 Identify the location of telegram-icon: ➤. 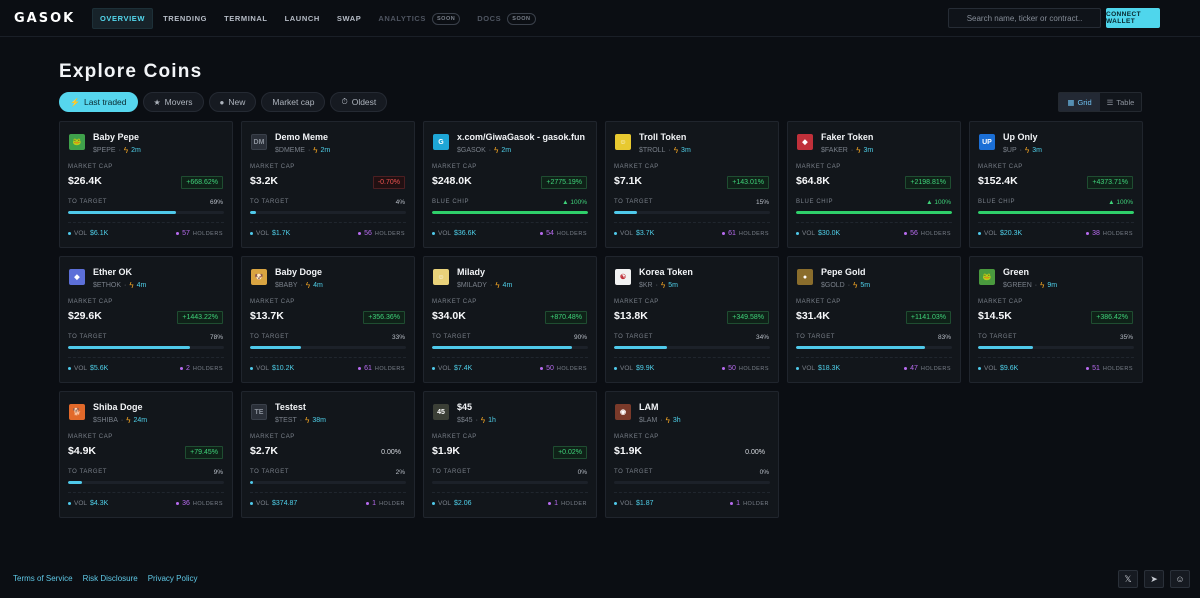
(1154, 579).